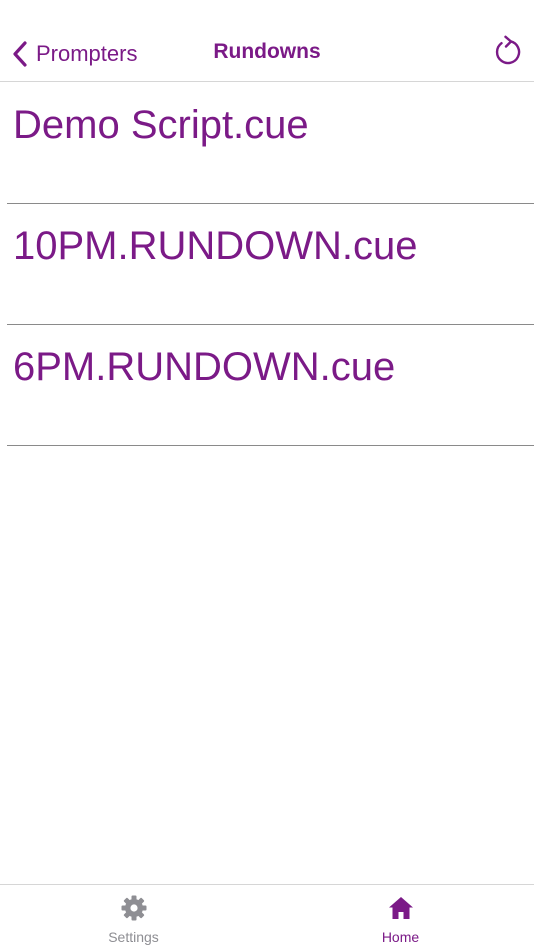  I want to click on list-item: Demo Script.cue, so click(267, 143).